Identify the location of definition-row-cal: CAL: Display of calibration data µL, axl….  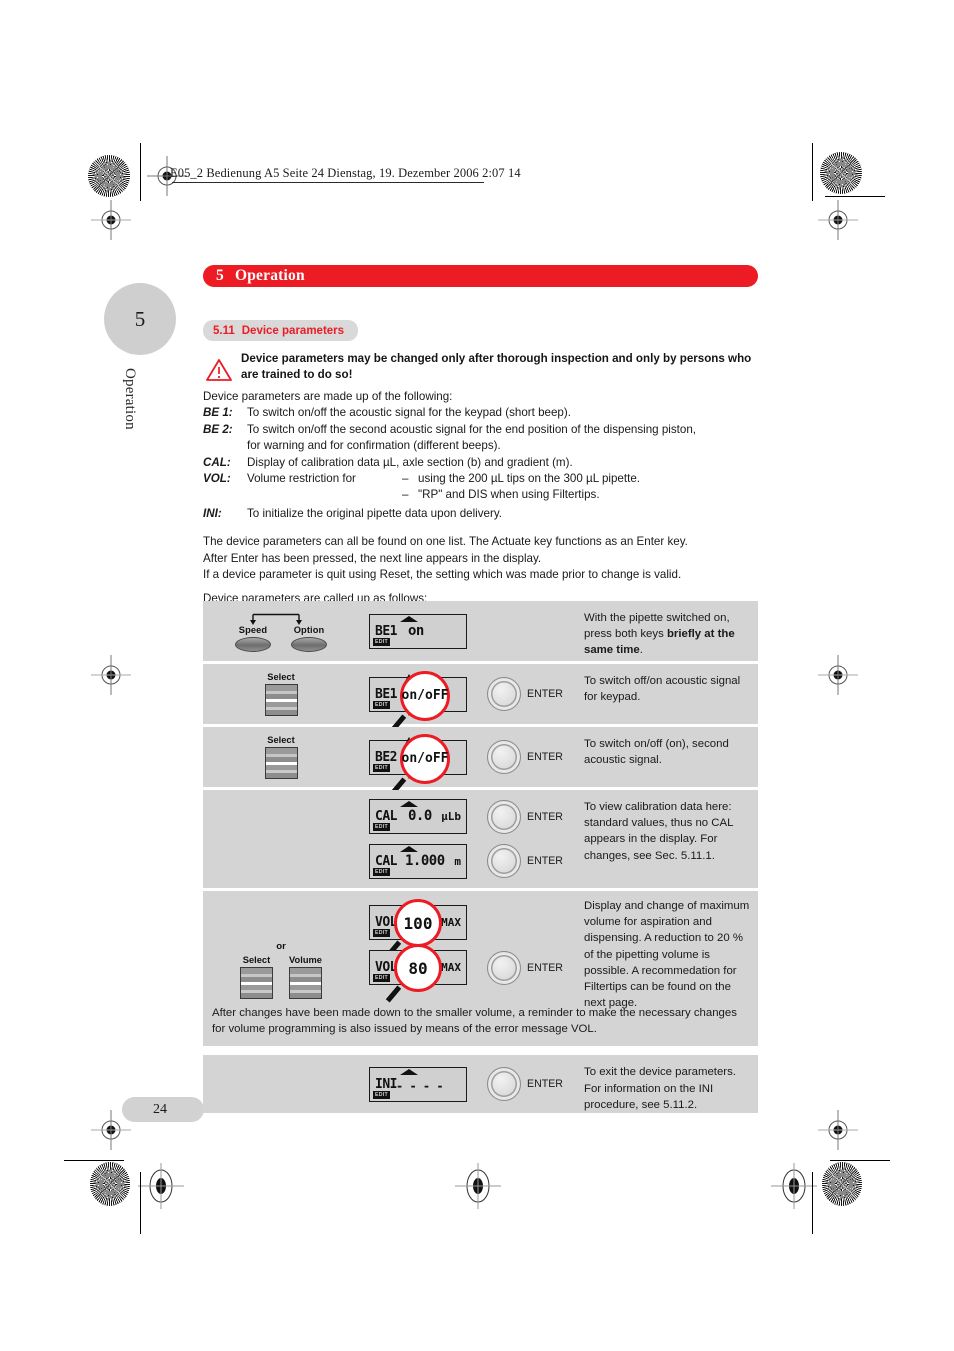
(485, 463).